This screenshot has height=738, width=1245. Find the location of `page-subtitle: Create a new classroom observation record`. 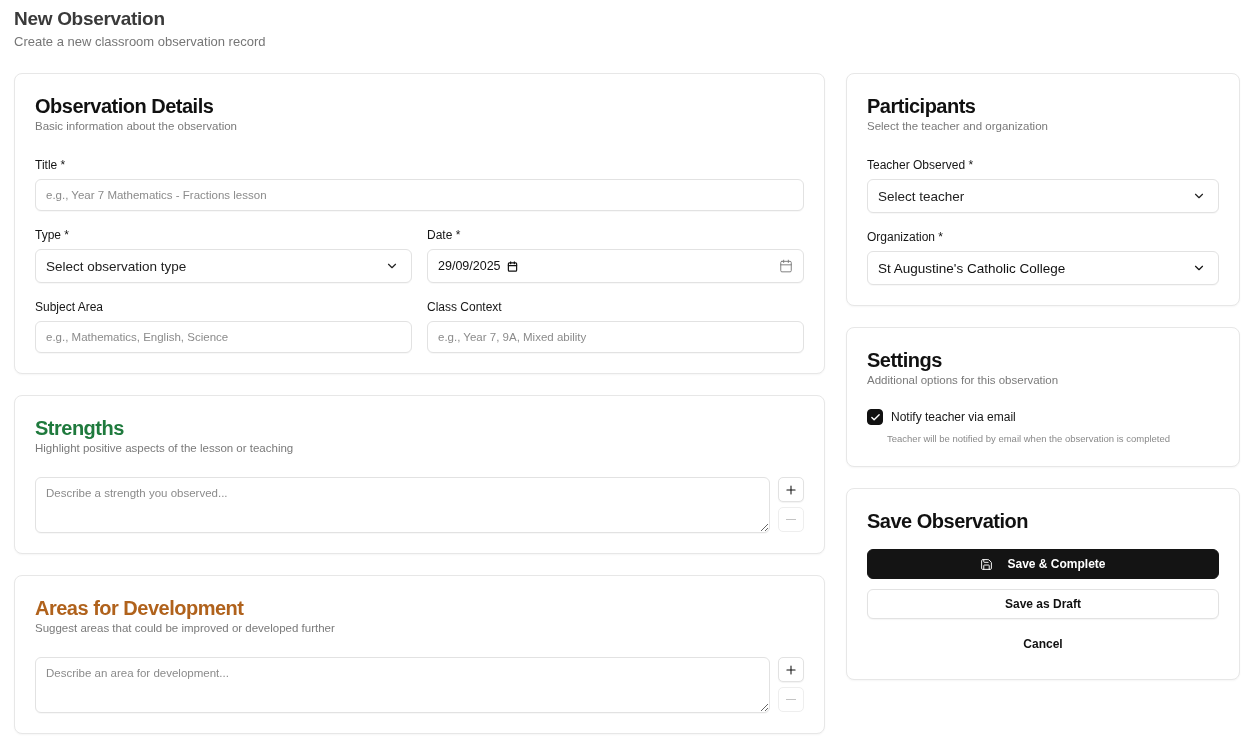

page-subtitle: Create a new classroom observation record is located at coordinates (140, 42).